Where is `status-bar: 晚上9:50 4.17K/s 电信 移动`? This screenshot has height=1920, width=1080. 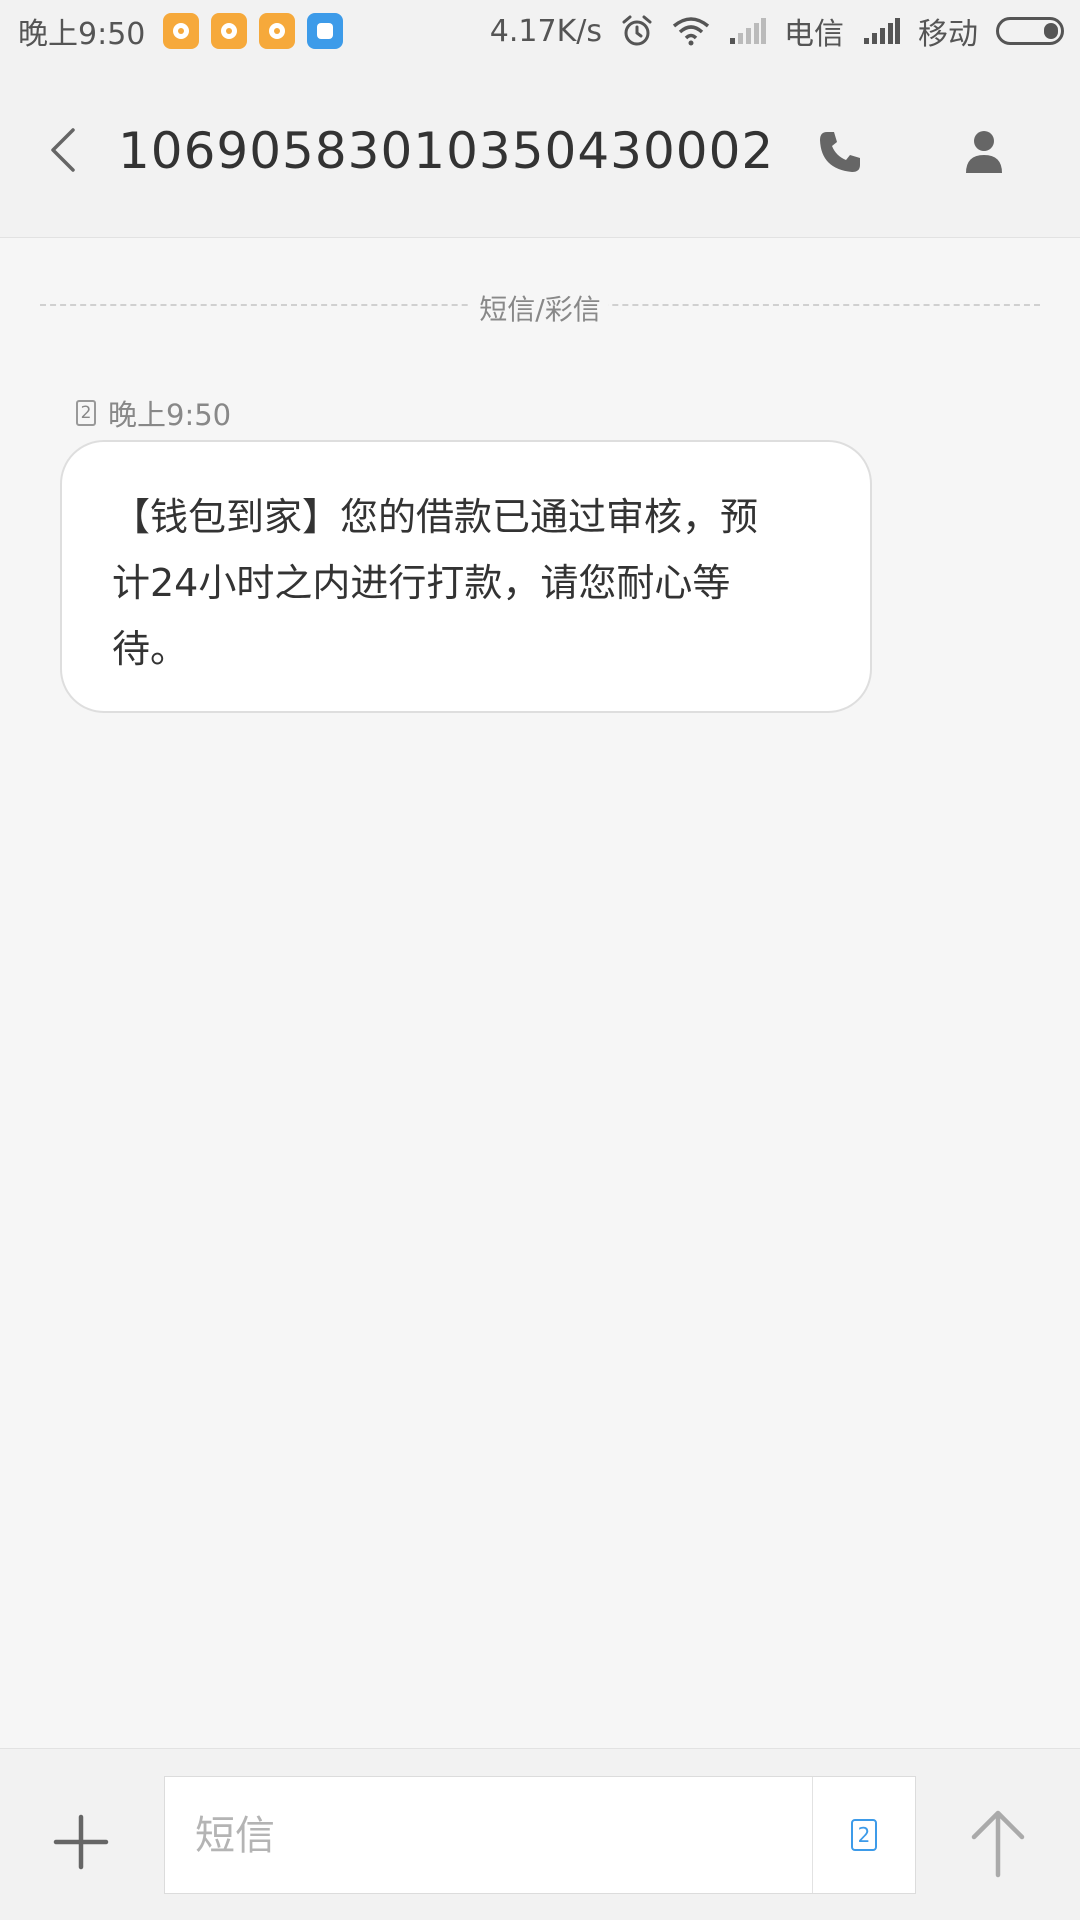
status-bar: 晚上9:50 4.17K/s 电信 移动 is located at coordinates (540, 31).